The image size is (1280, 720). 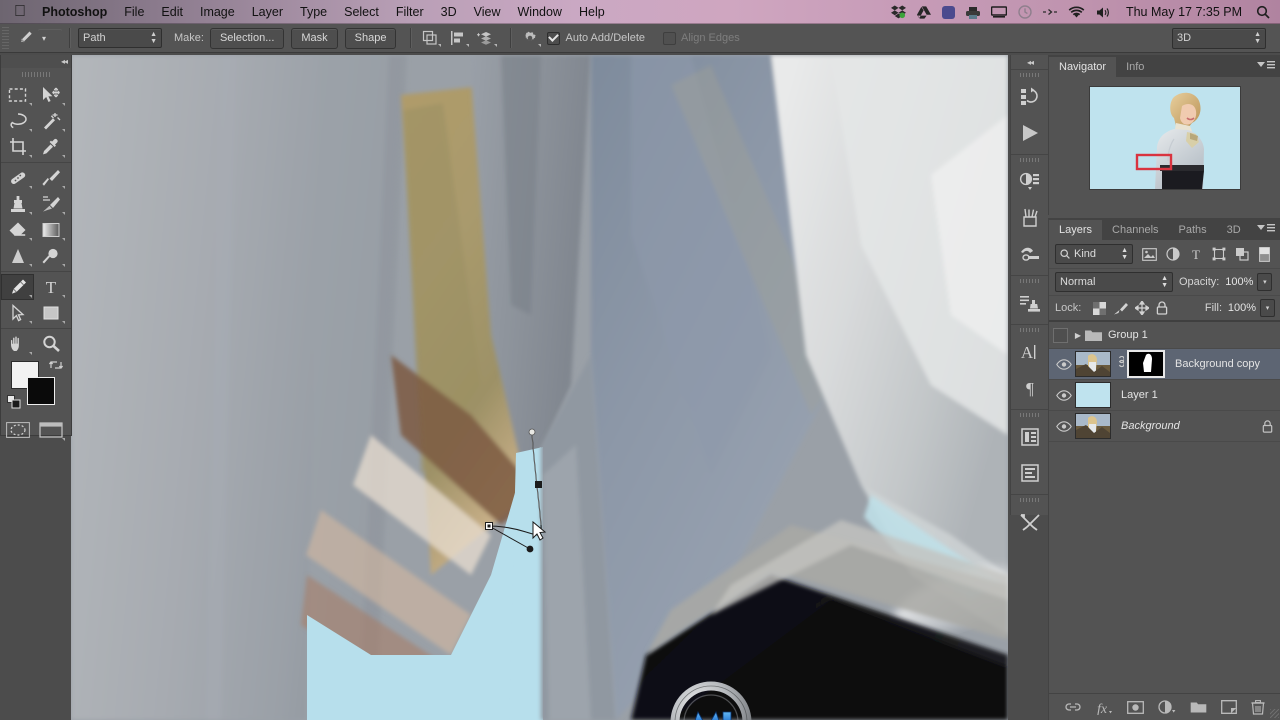 I want to click on panel-resize-grip, so click(x=1274, y=713).